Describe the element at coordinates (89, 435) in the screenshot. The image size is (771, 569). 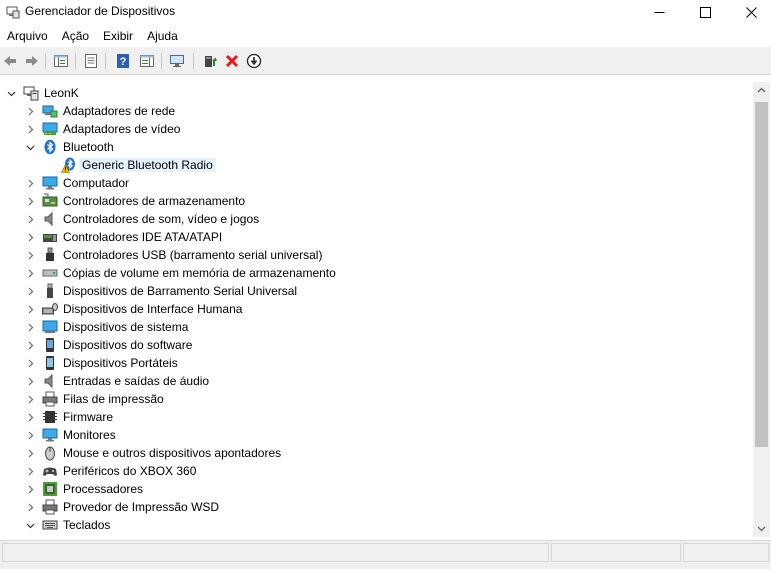
I see `tree-item-label: Monitores` at that location.